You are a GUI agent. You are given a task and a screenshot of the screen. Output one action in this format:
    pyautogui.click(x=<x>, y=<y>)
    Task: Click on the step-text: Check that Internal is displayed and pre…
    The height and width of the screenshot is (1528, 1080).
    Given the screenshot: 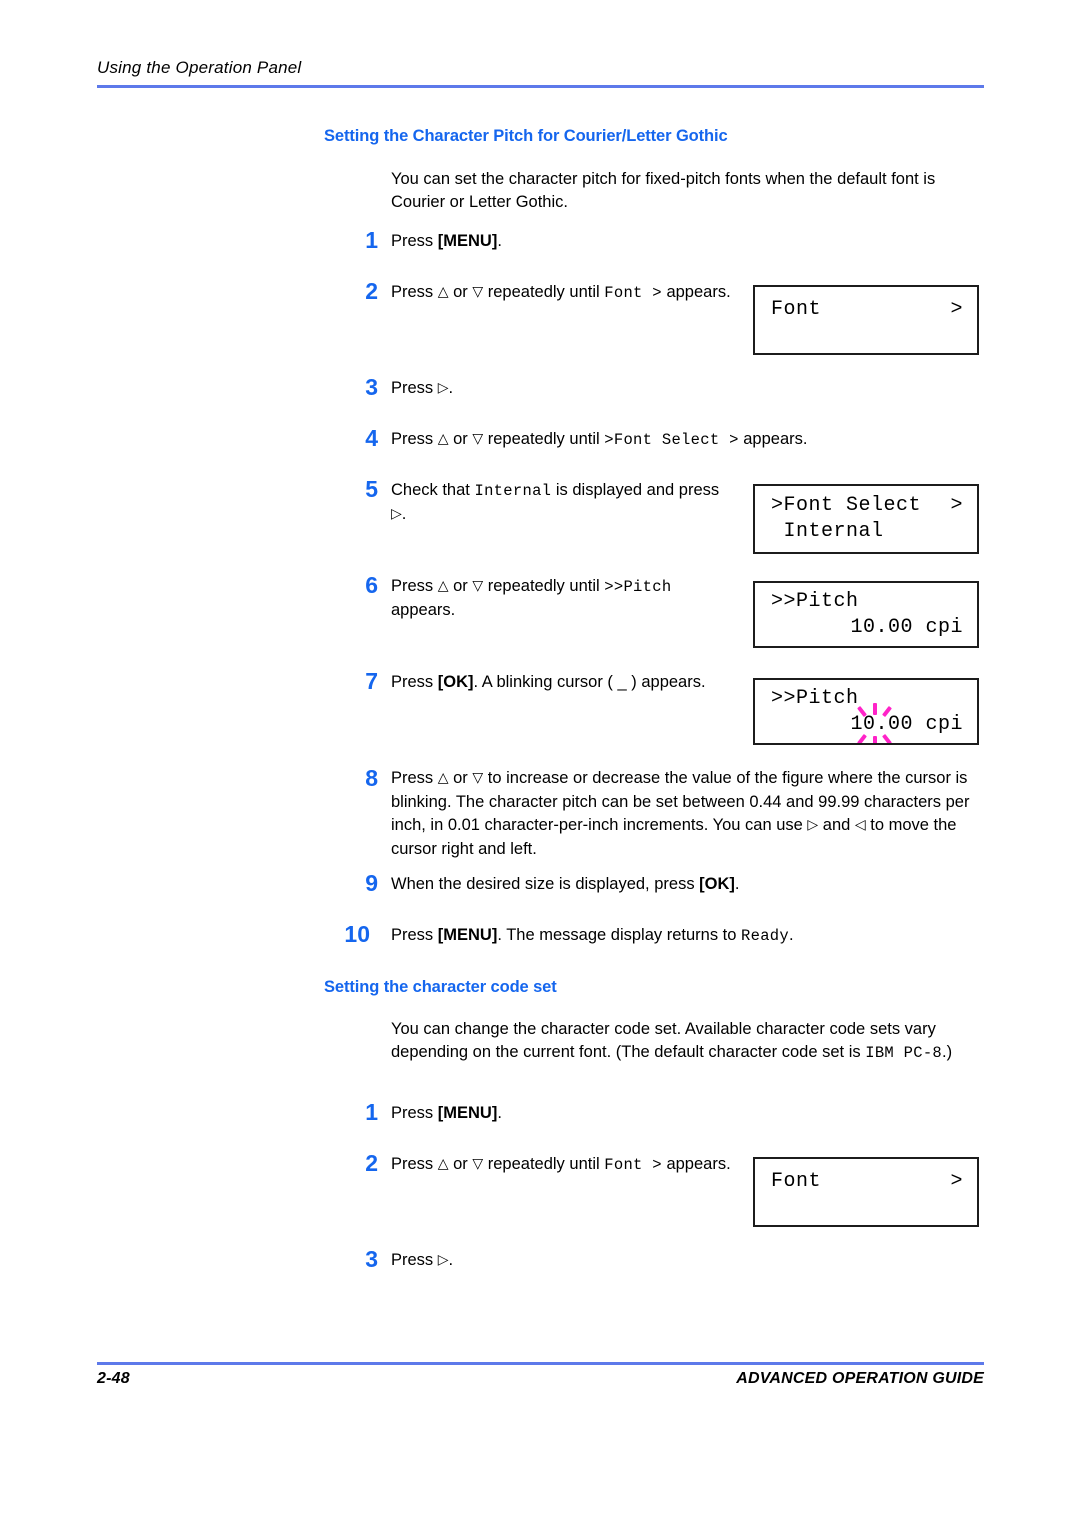 What is the action you would take?
    pyautogui.click(x=555, y=502)
    